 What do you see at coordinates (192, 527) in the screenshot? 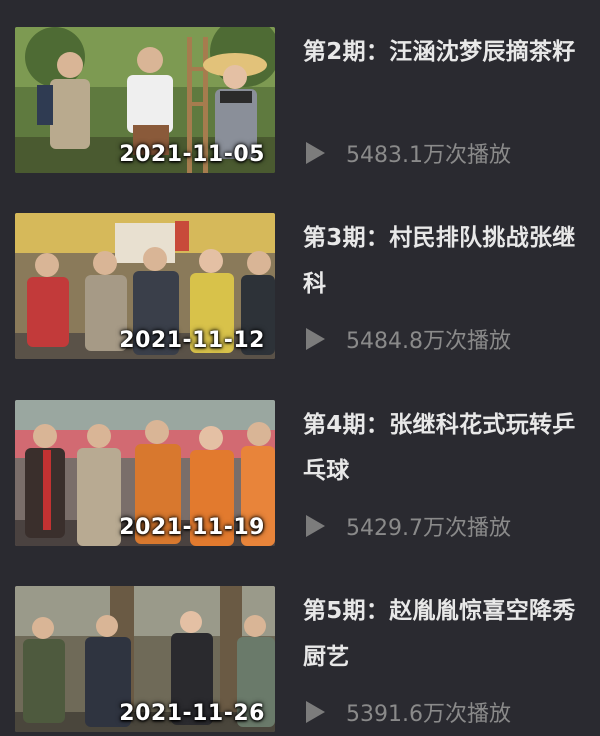
I see `episode-date: 2021-11-19` at bounding box center [192, 527].